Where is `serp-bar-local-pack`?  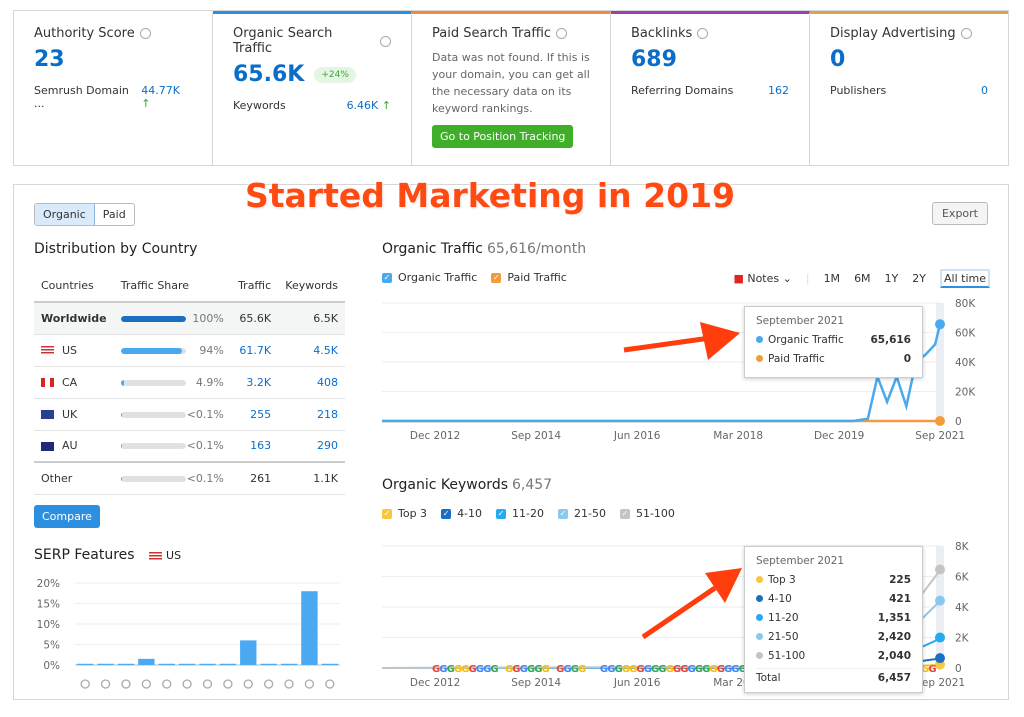 serp-bar-local-pack is located at coordinates (105, 664).